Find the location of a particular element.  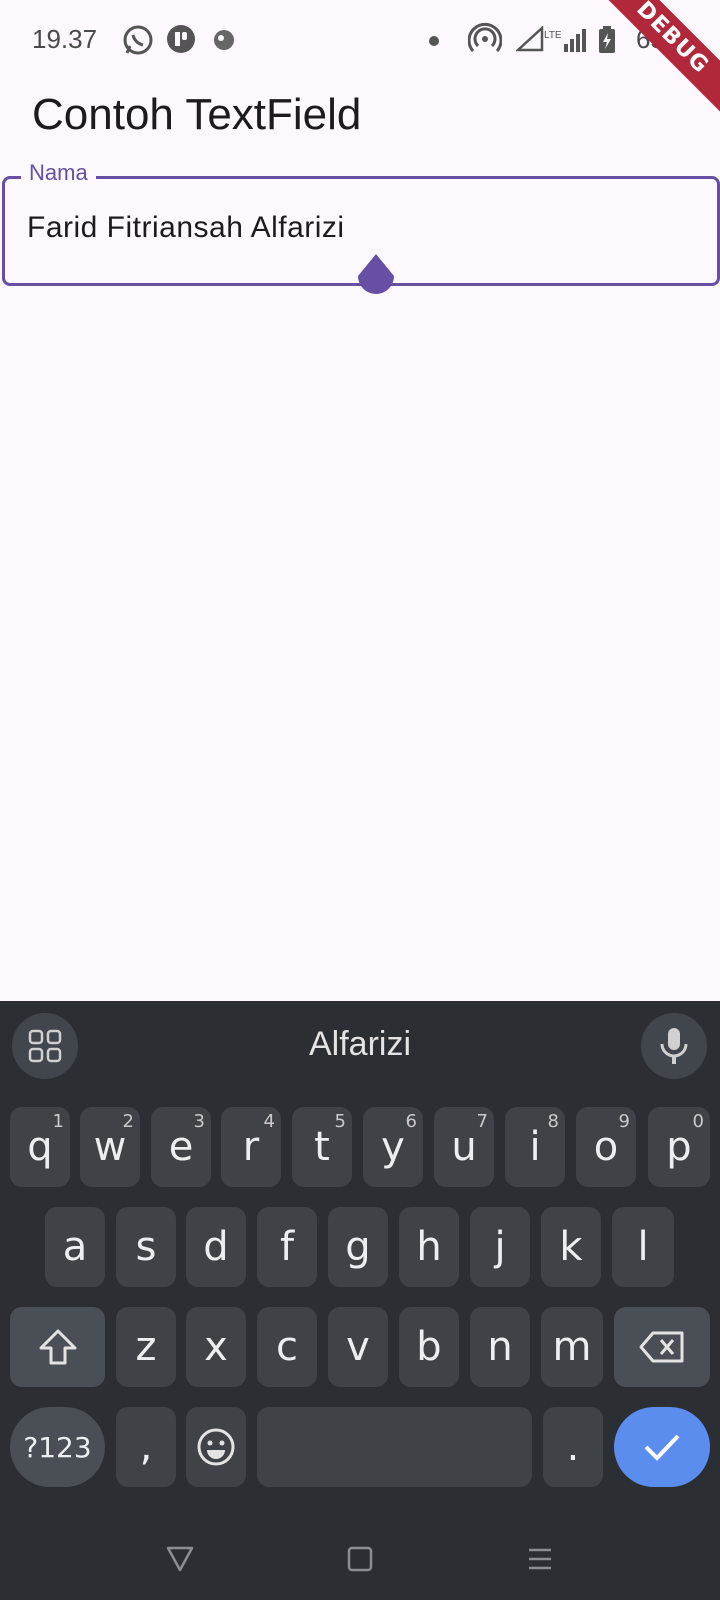

nav-recents-button is located at coordinates (540, 1559).